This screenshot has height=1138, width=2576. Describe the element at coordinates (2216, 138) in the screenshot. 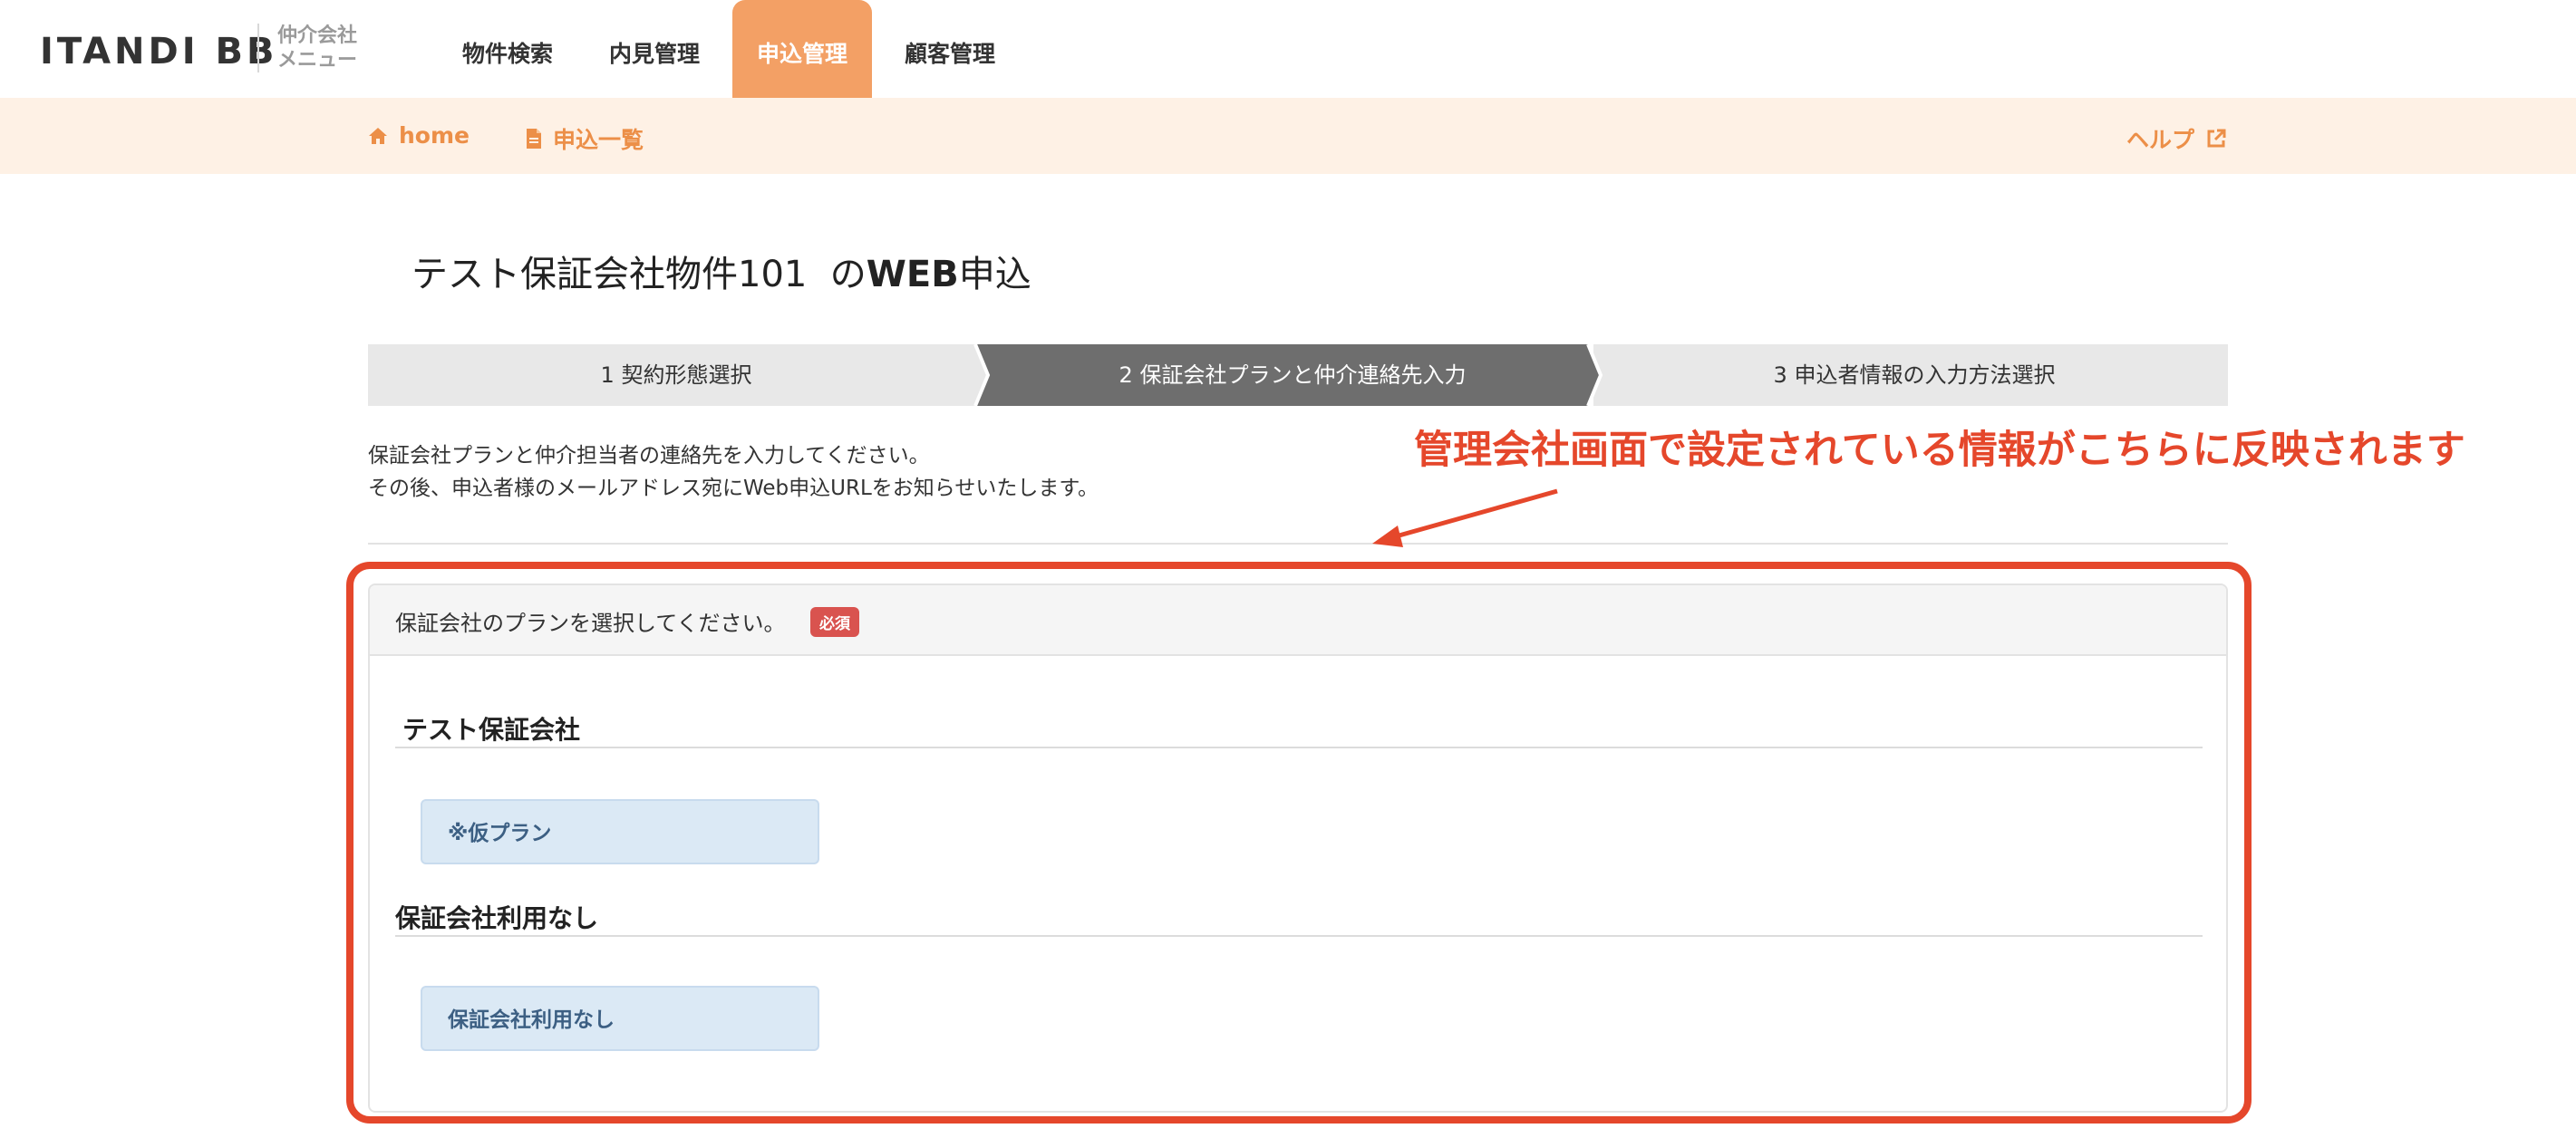

I see `external-link-icon` at that location.